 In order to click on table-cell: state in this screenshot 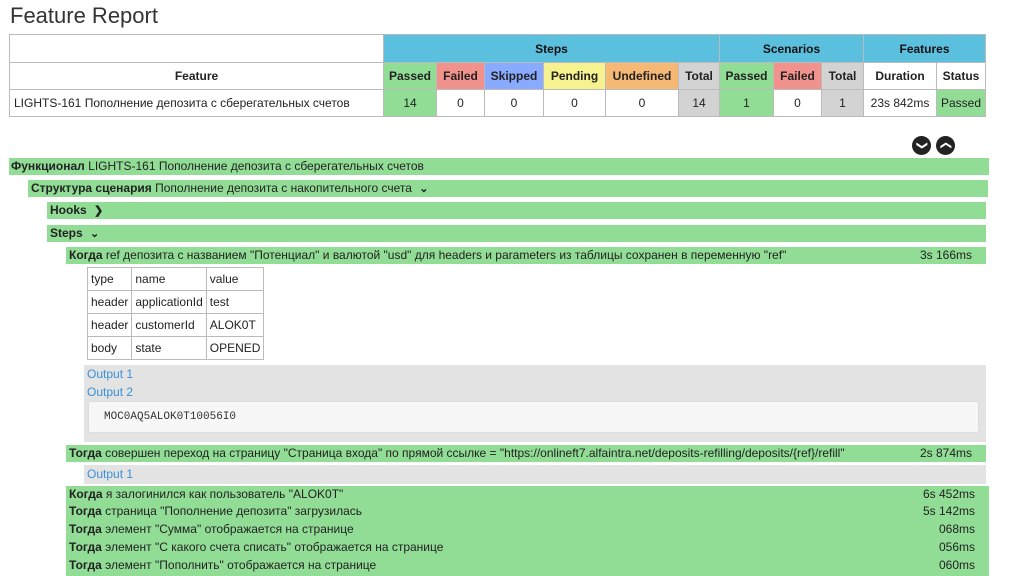, I will do `click(169, 348)`.